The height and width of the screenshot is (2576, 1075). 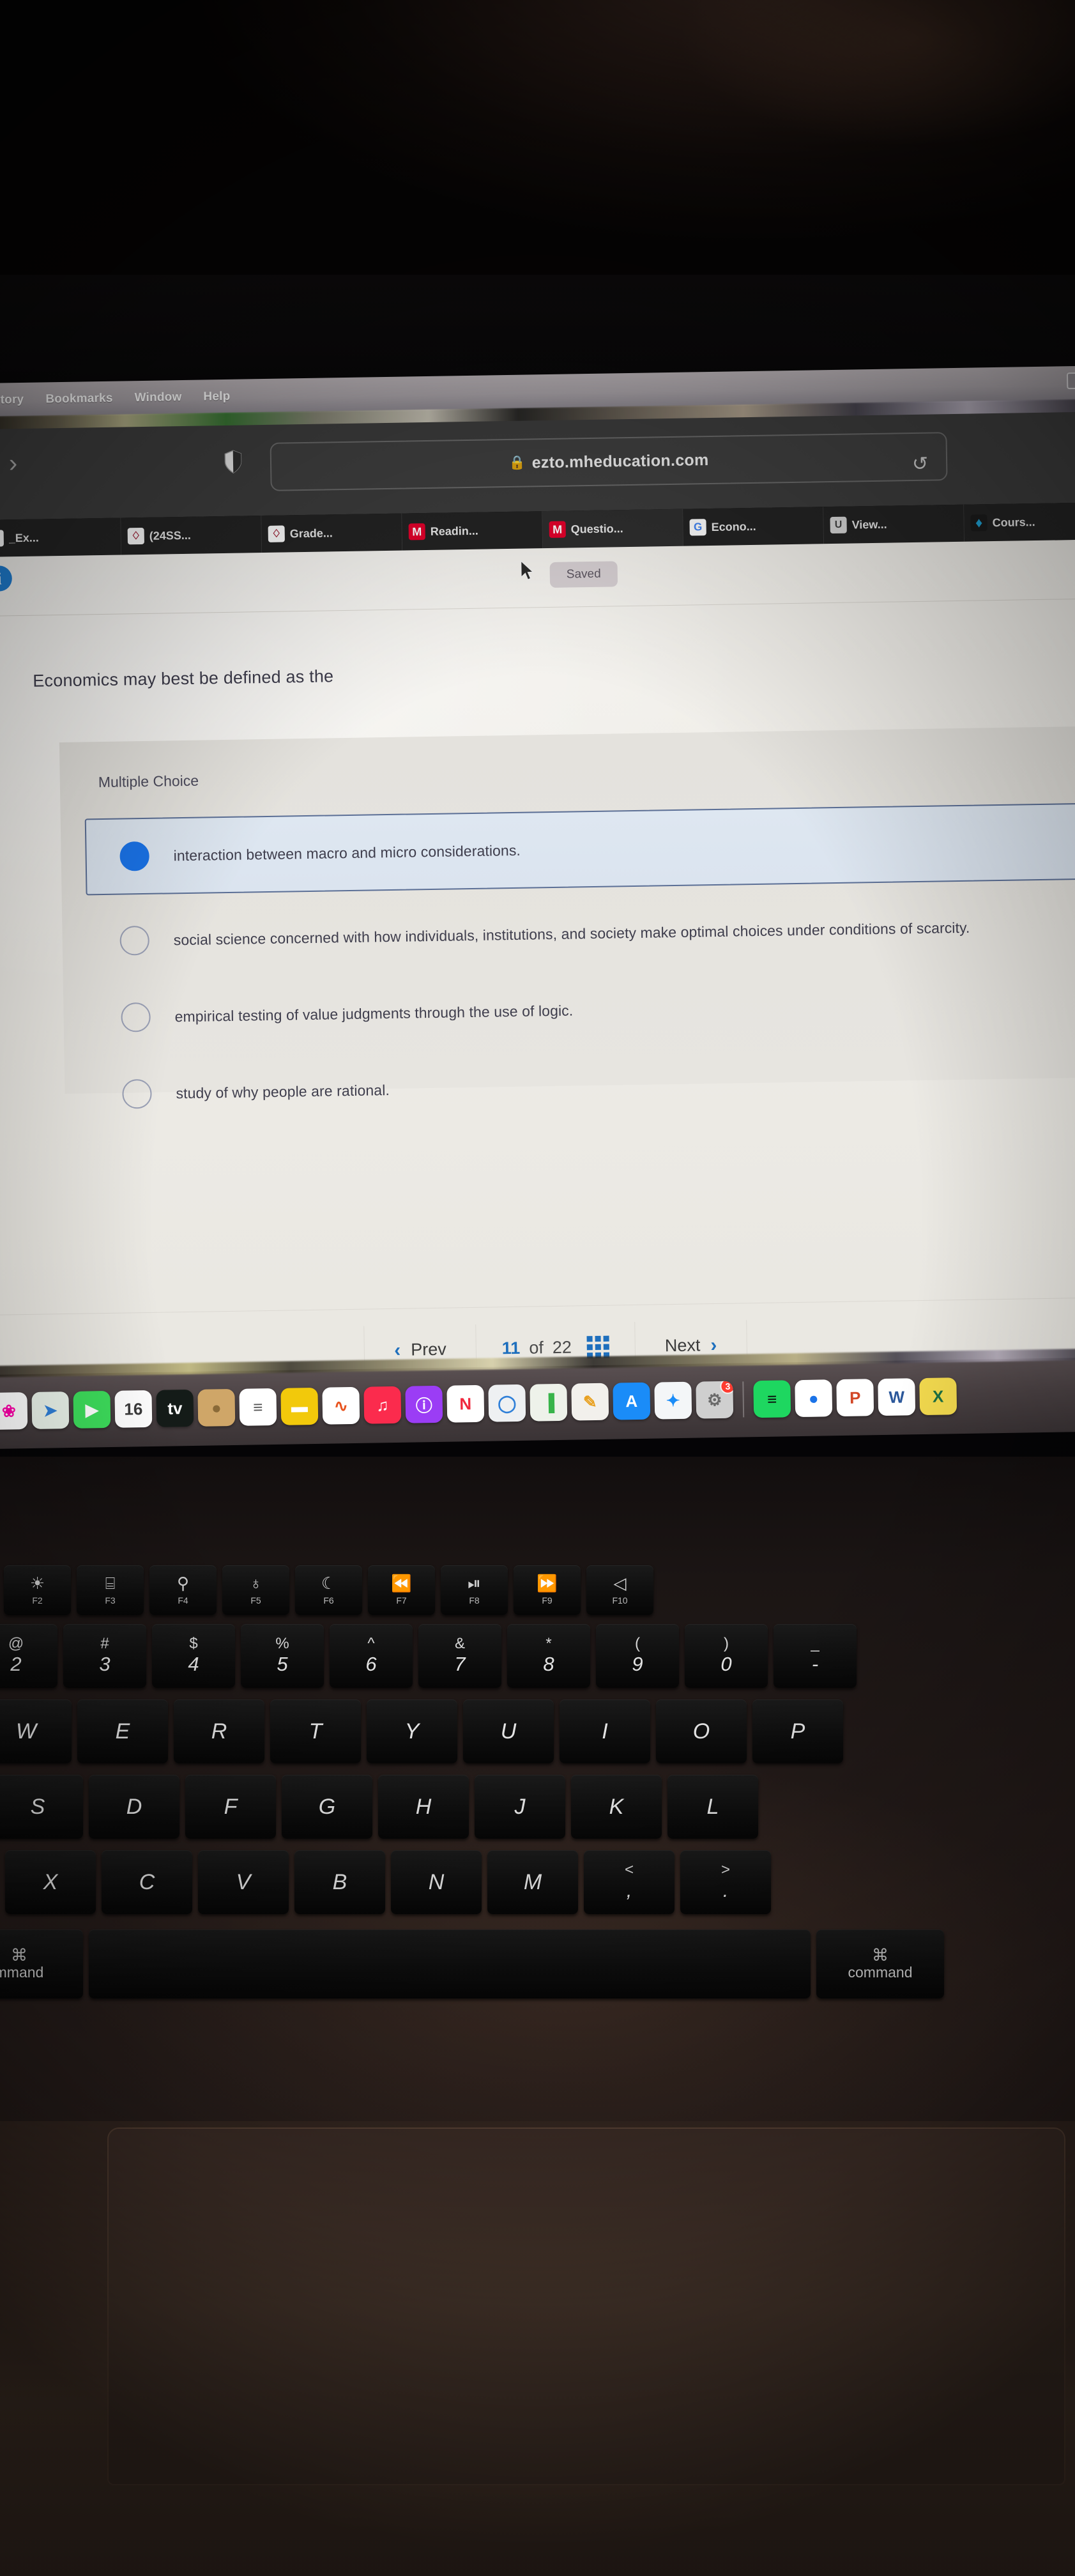 I want to click on key-r: R, so click(x=219, y=1731).